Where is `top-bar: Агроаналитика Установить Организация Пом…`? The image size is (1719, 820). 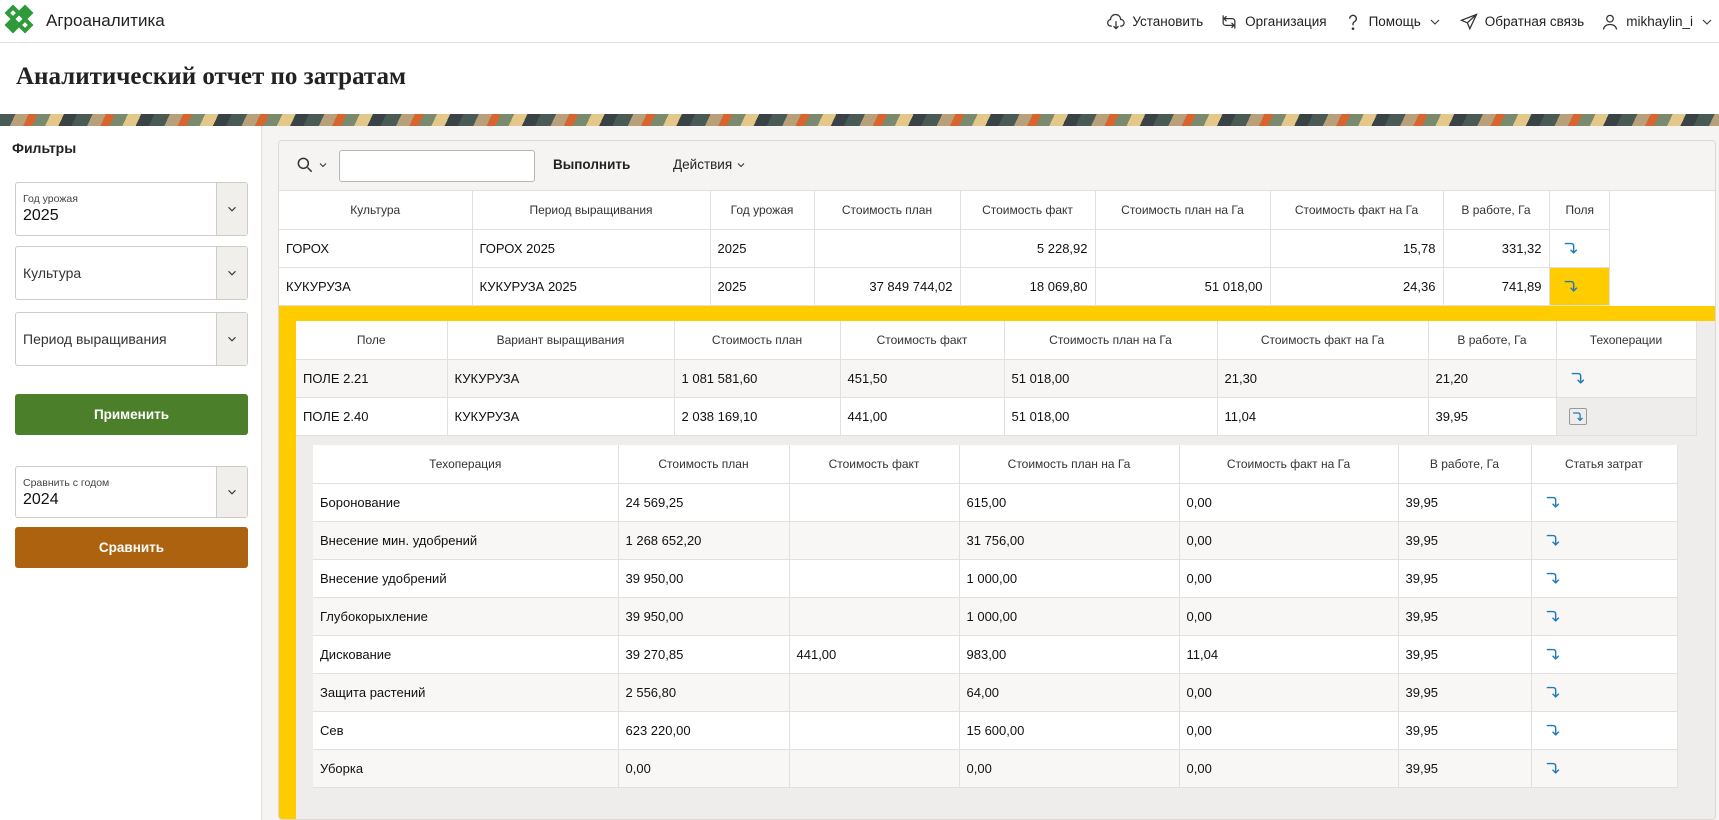
top-bar: Агроаналитика Установить Организация Пом… is located at coordinates (859, 21).